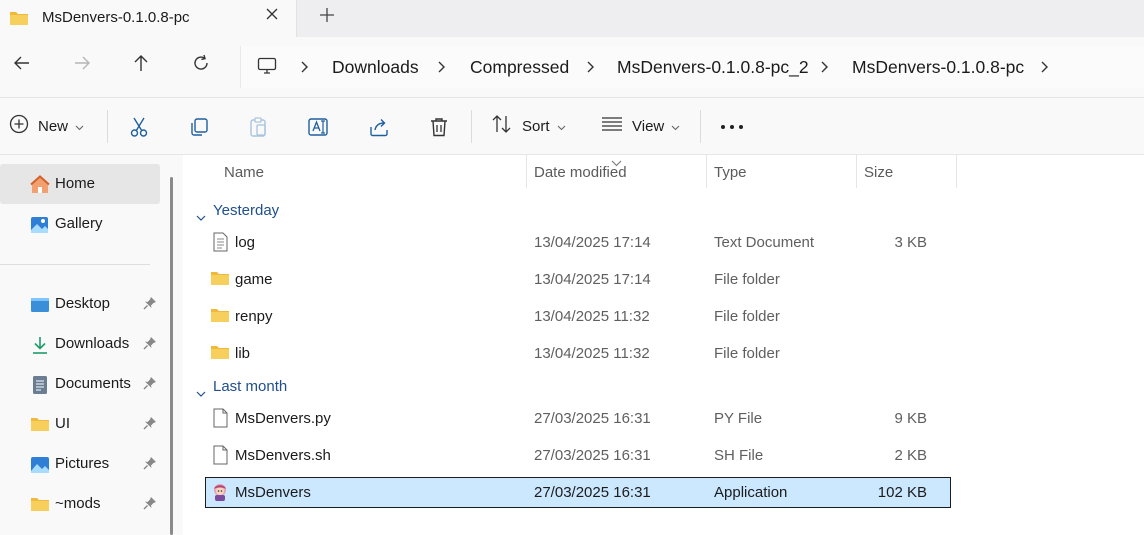 This screenshot has height=535, width=1144. What do you see at coordinates (220, 242) in the screenshot?
I see `text-file-icon` at bounding box center [220, 242].